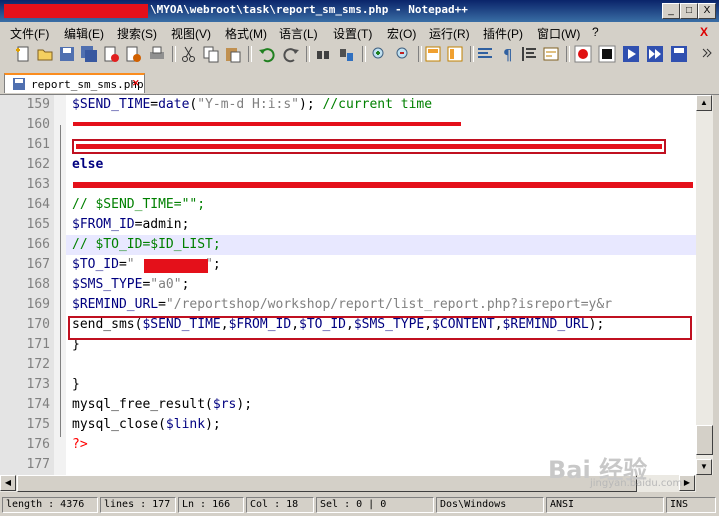 The width and height of the screenshot is (719, 516). Describe the element at coordinates (38, 164) in the screenshot. I see `line-number: 162` at that location.